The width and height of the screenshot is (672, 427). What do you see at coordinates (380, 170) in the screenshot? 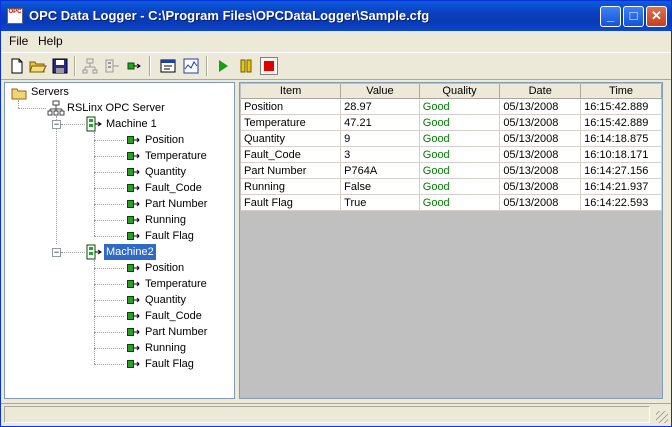
I see `grid-cell-value: P764A` at bounding box center [380, 170].